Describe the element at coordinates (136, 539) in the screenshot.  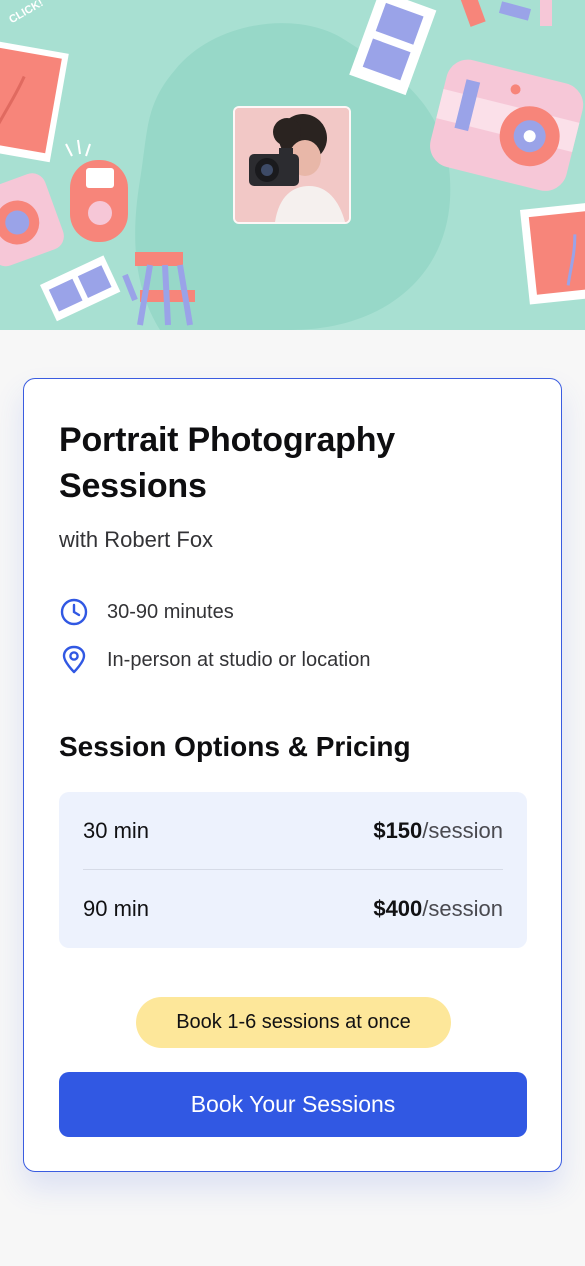
I see `photographer-name: with Robert Fox` at that location.